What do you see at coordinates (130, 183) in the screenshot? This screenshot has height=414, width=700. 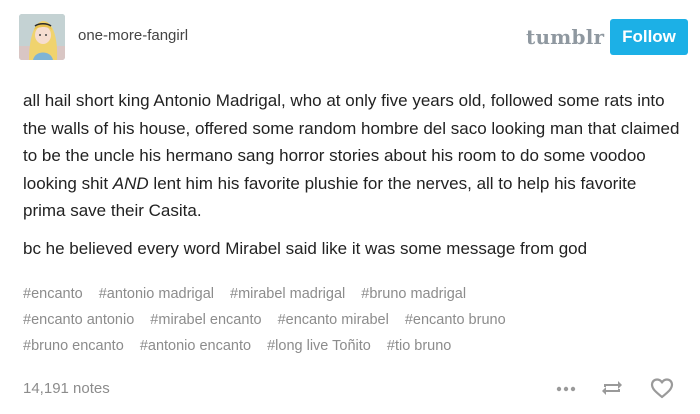 I see `post-text-emphasis: AND` at bounding box center [130, 183].